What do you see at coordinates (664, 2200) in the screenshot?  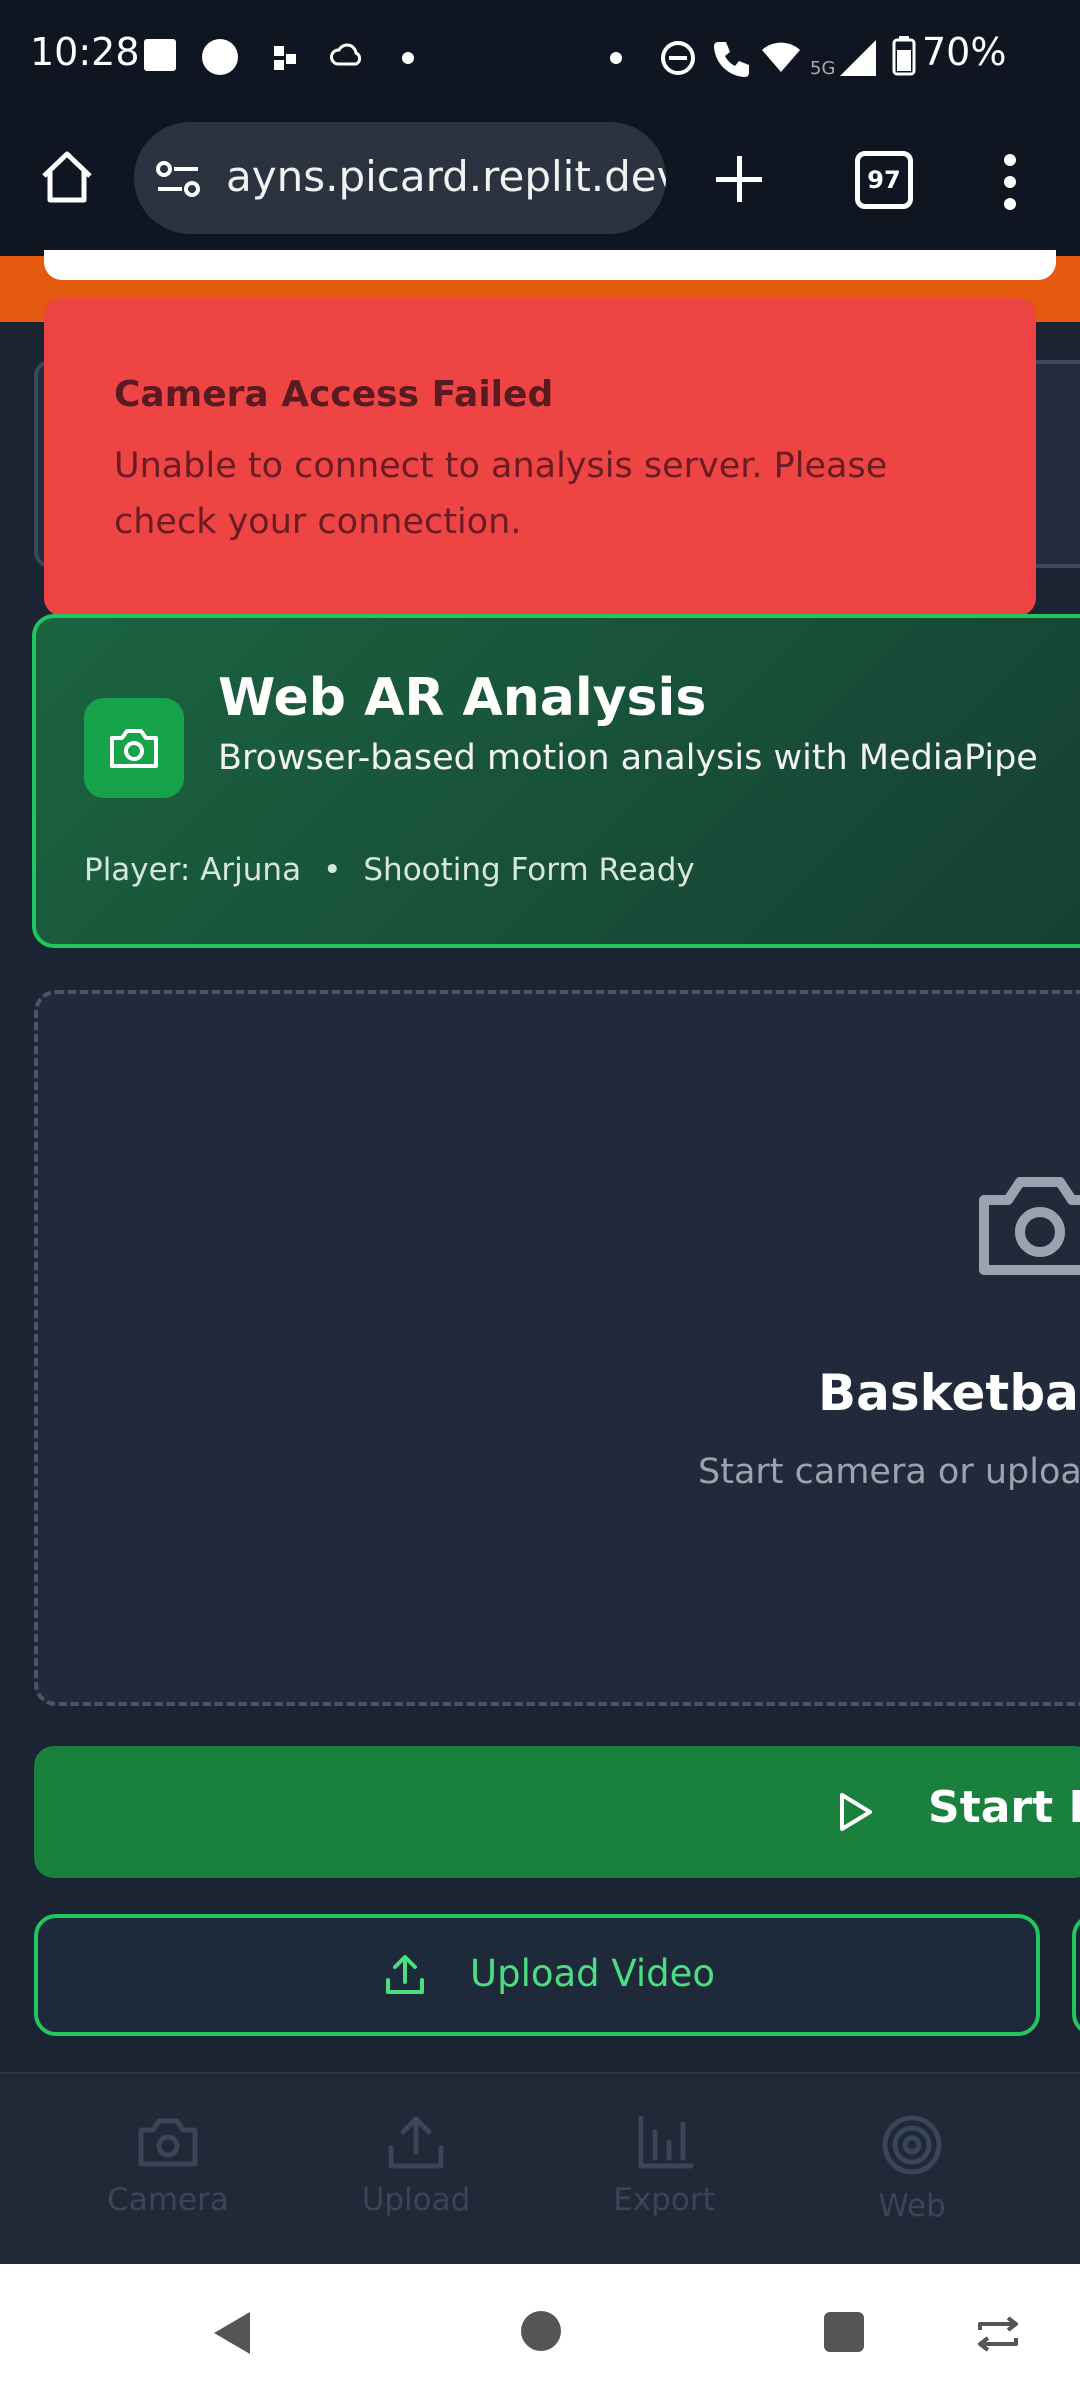 I see `nav-label-export: Export` at bounding box center [664, 2200].